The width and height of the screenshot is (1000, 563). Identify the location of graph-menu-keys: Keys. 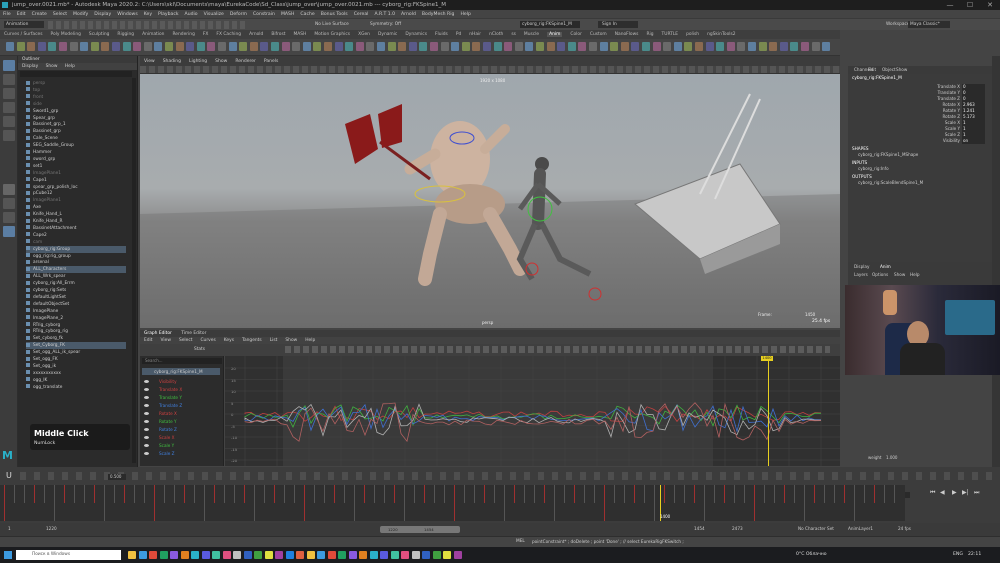
(229, 340).